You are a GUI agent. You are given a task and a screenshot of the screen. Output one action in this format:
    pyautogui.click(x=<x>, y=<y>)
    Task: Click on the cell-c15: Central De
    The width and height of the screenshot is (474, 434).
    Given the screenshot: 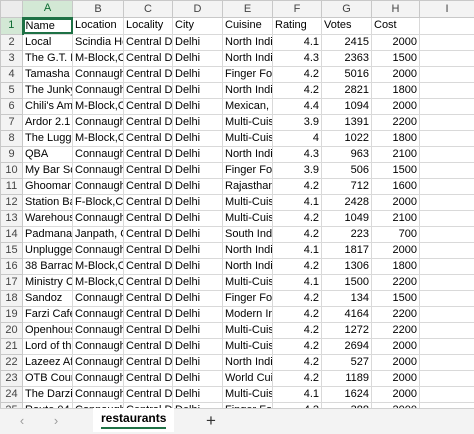 What is the action you would take?
    pyautogui.click(x=148, y=250)
    